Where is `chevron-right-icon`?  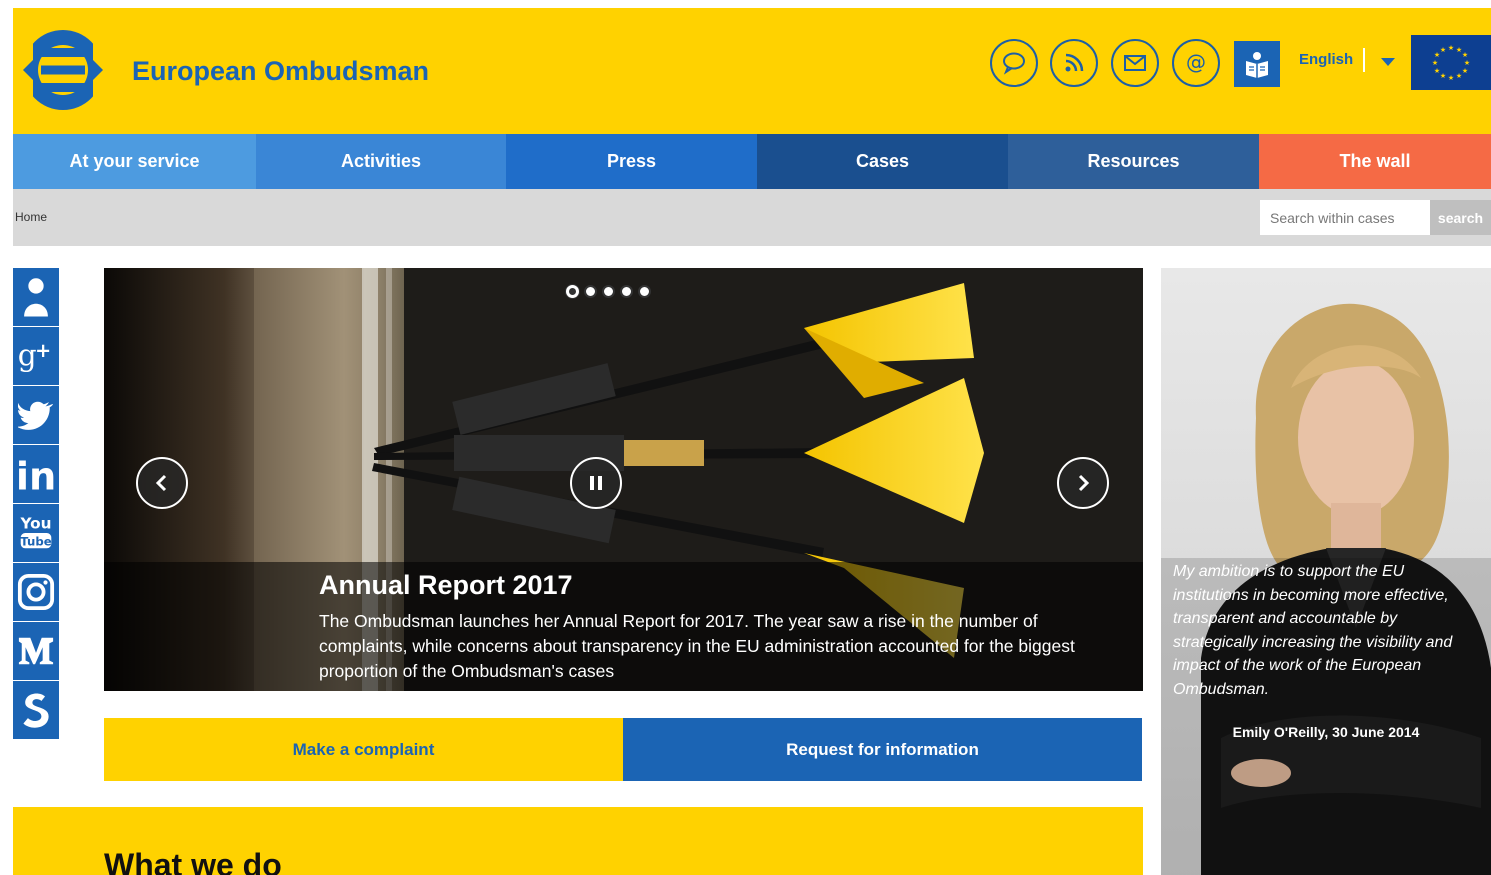
chevron-right-icon is located at coordinates (1084, 483).